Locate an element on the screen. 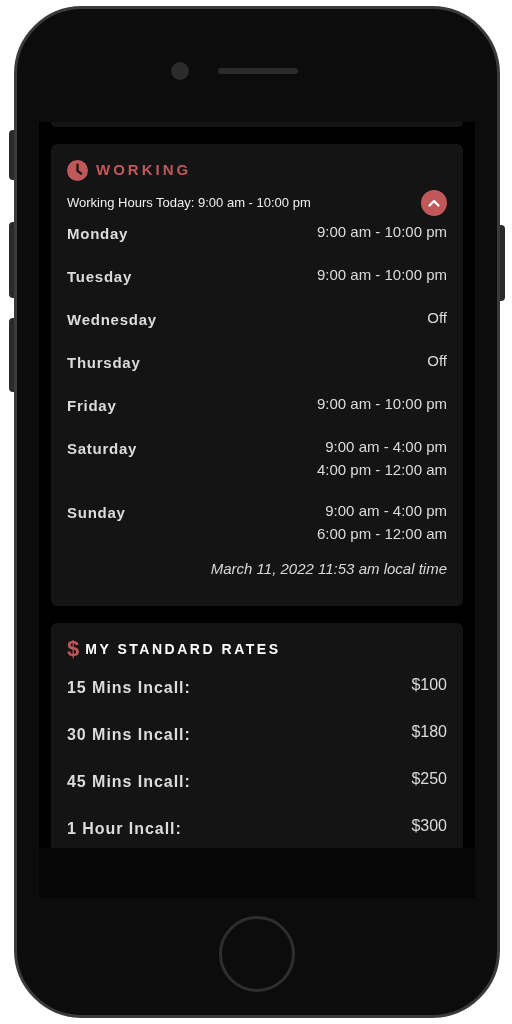  rate-label: 30 Mins Incall: is located at coordinates (129, 735).